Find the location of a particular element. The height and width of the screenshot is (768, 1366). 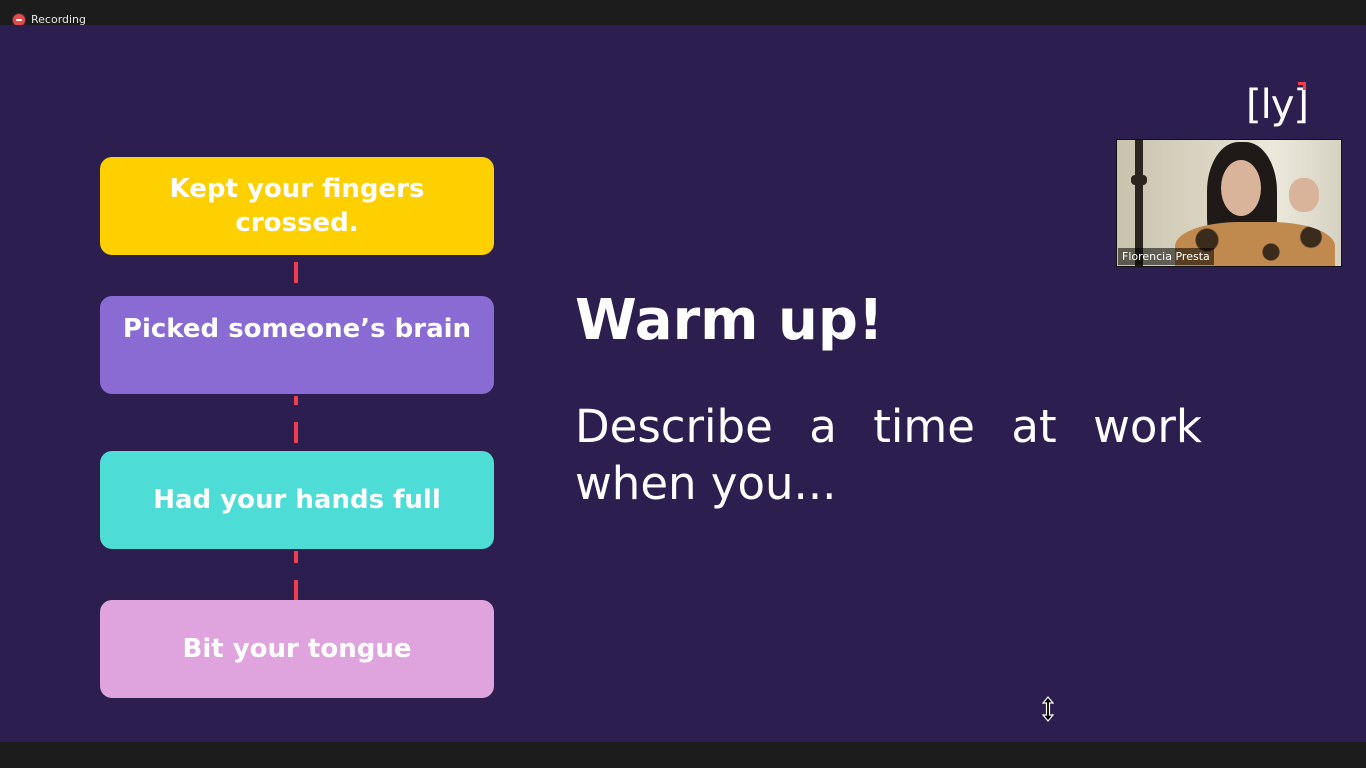

recording-icon is located at coordinates (19, 19).